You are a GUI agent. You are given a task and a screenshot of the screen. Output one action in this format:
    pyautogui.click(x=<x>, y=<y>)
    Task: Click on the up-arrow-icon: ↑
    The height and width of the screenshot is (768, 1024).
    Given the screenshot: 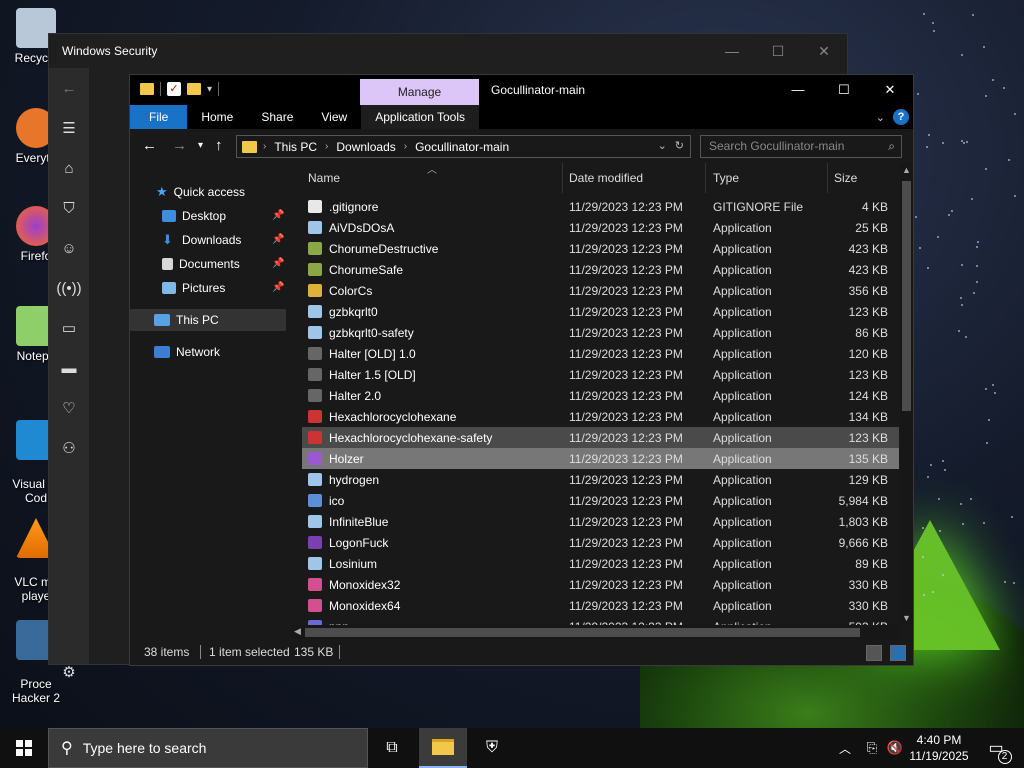 What is the action you would take?
    pyautogui.click(x=219, y=145)
    